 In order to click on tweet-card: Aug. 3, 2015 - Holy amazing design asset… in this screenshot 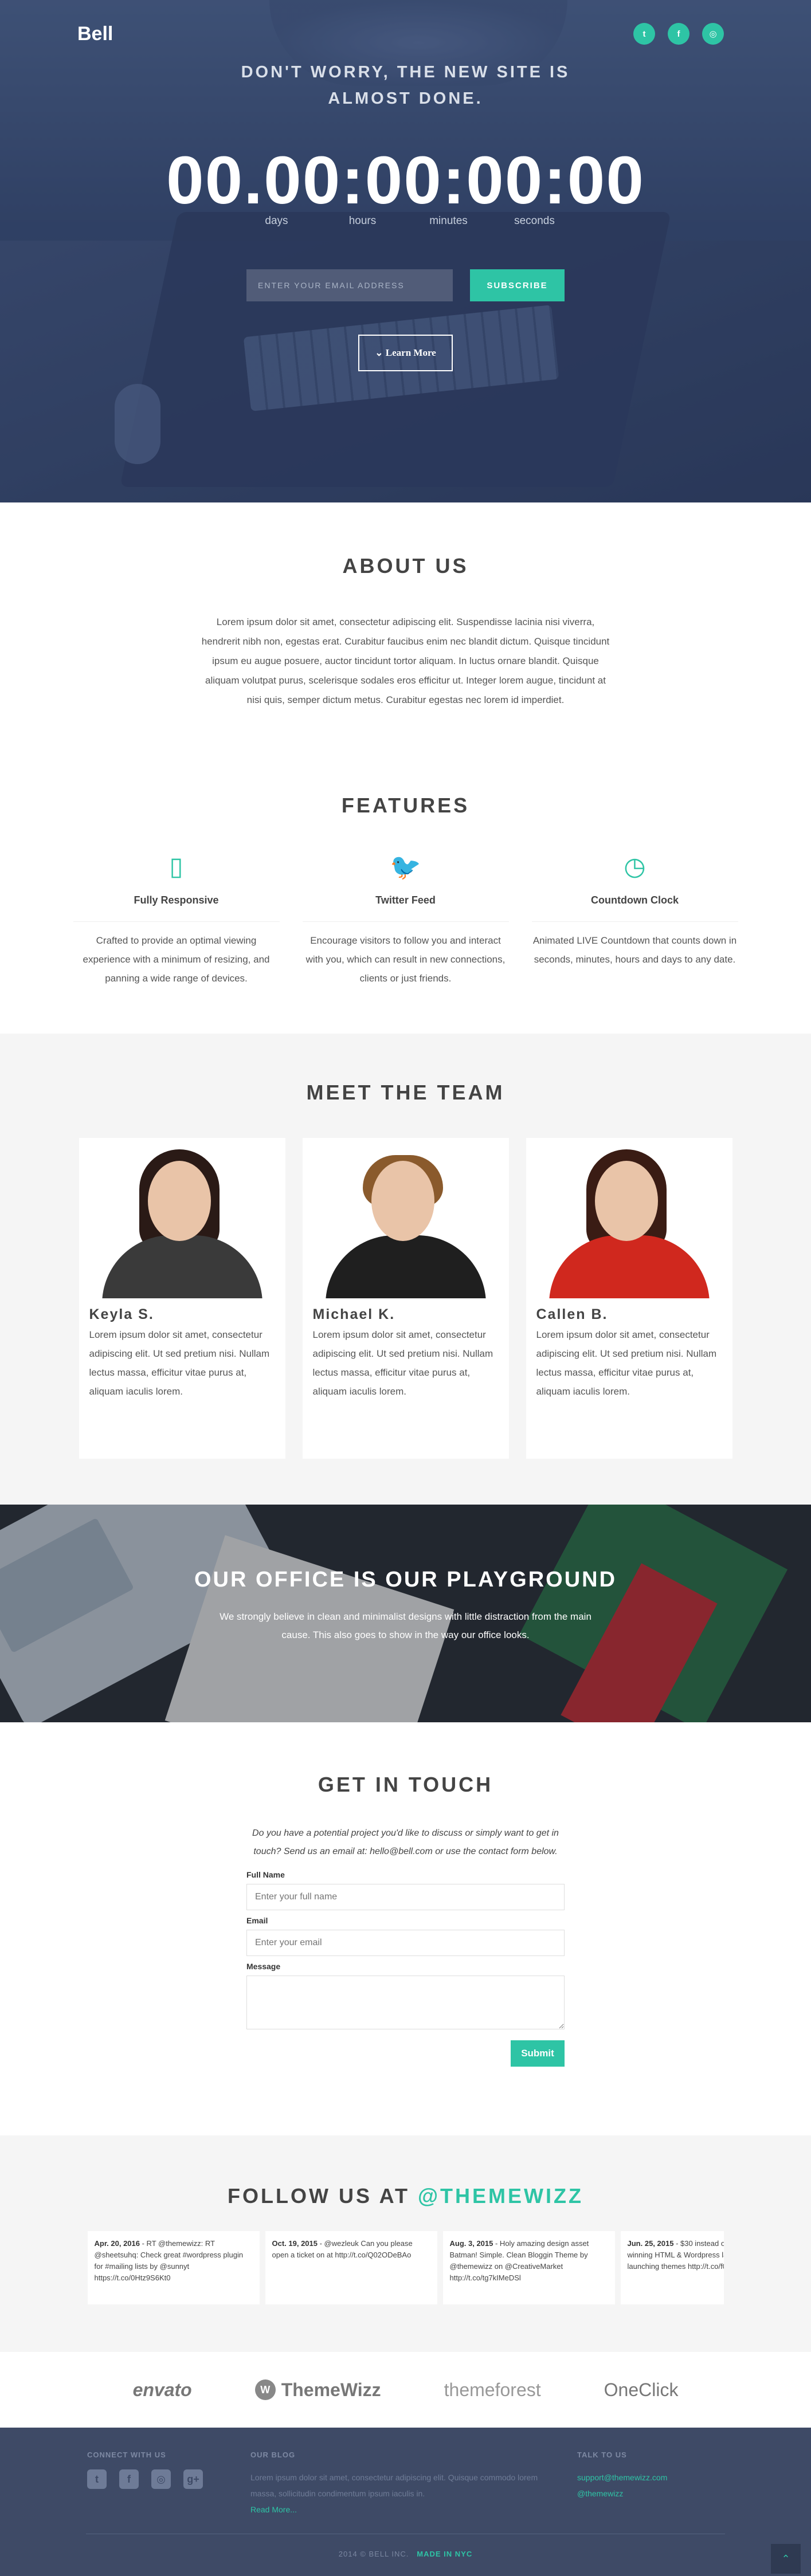, I will do `click(528, 2267)`.